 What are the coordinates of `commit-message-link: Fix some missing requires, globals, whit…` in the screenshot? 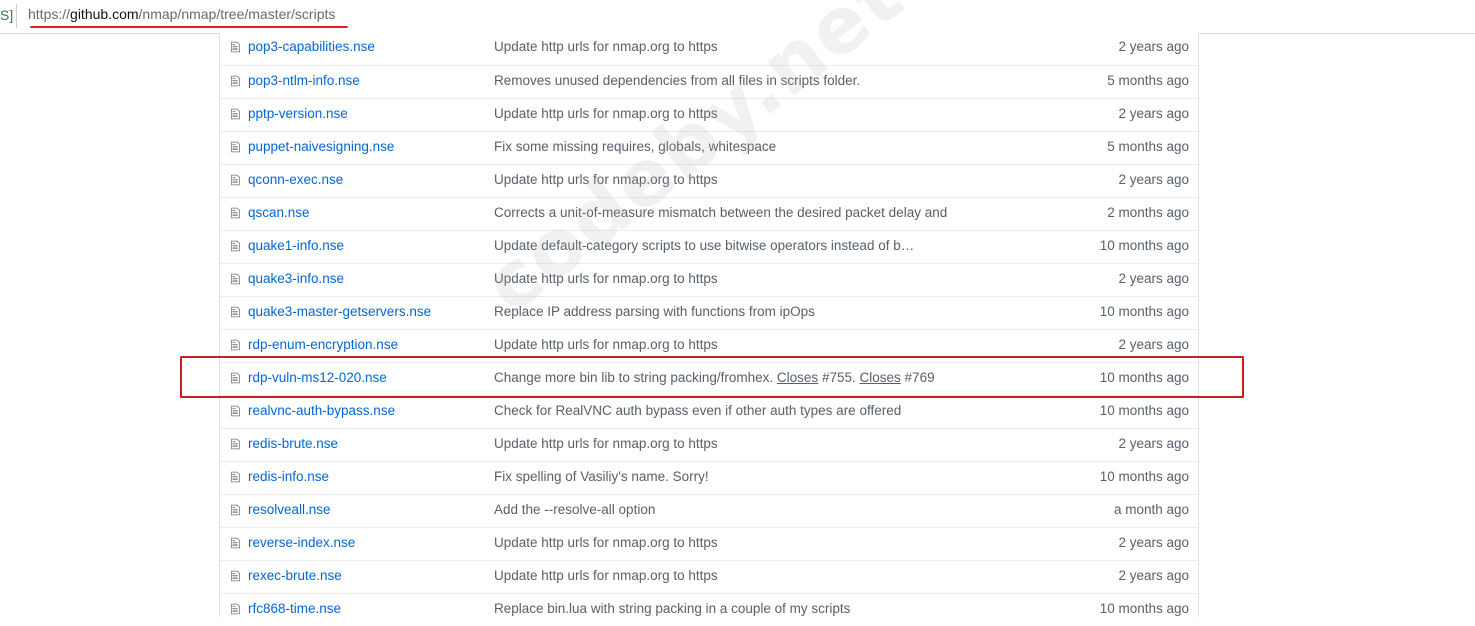 It's located at (635, 146).